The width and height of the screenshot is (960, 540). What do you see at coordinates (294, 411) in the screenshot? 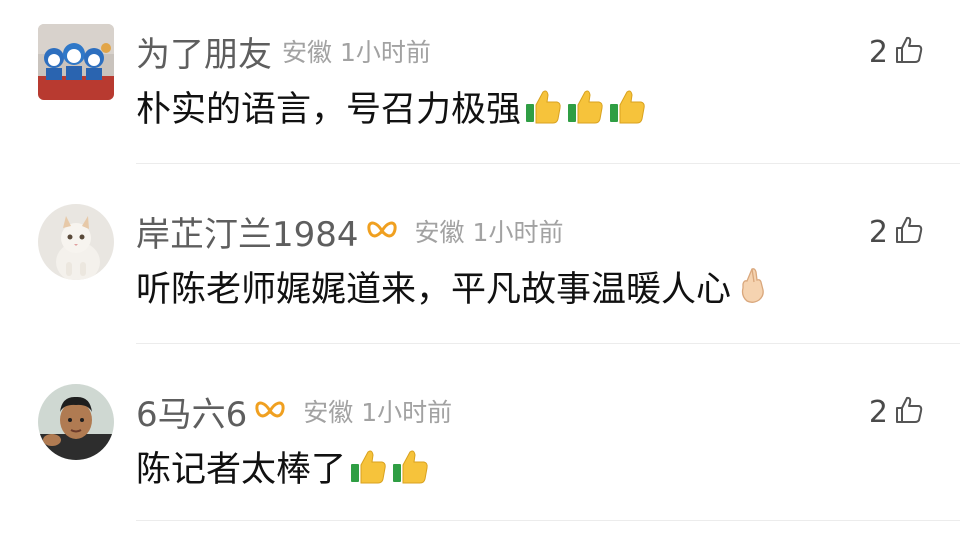
I see `comment-meta: 6马六6 安徽 1小时前` at bounding box center [294, 411].